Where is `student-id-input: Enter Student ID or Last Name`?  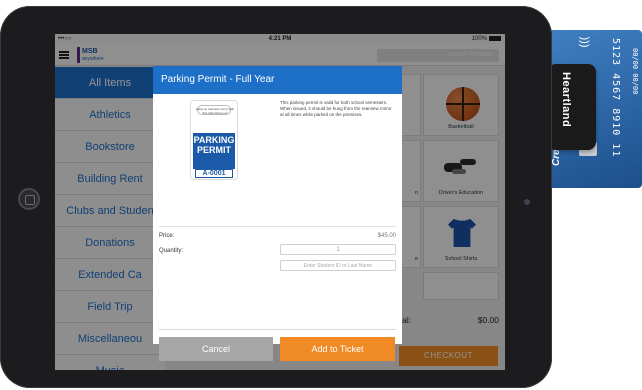 student-id-input: Enter Student ID or Last Name is located at coordinates (338, 265).